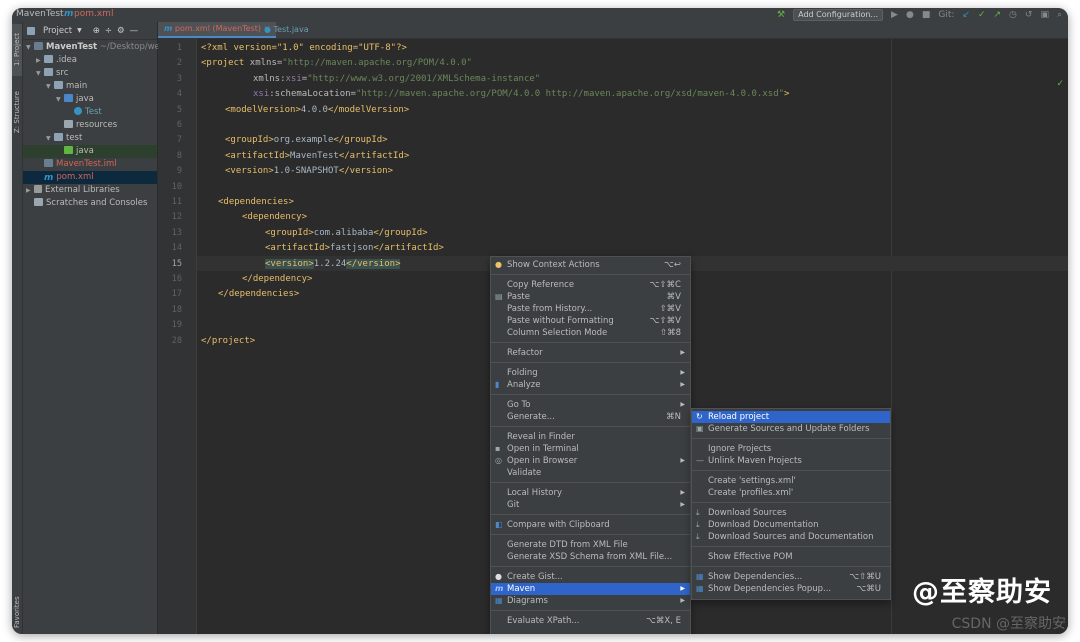 The width and height of the screenshot is (1080, 642). I want to click on menu-item-evaluate-xpath: Evaluate XPath... ⌥⌘X, E, so click(590, 621).